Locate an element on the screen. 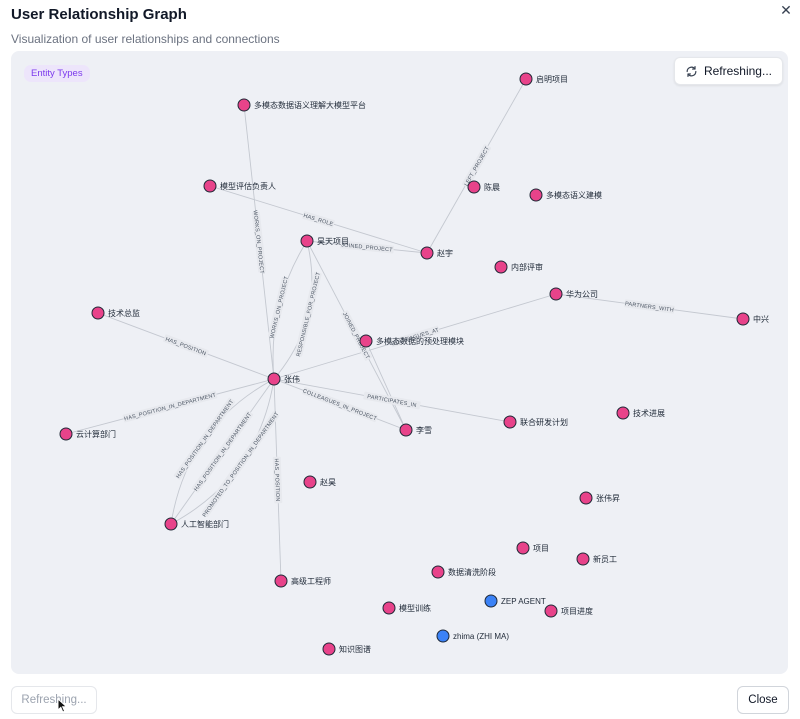 The width and height of the screenshot is (800, 719). graph-node: 赵昊 is located at coordinates (319, 482).